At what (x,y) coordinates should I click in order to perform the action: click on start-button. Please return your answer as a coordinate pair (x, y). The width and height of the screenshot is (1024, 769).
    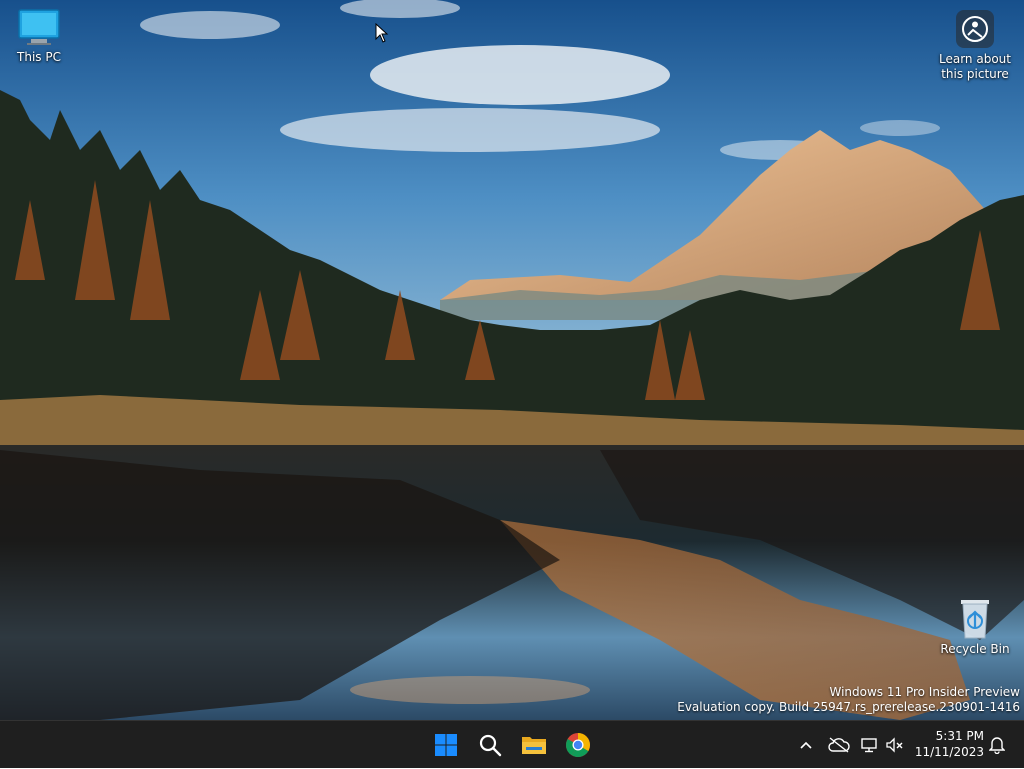
    Looking at the image, I should click on (446, 745).